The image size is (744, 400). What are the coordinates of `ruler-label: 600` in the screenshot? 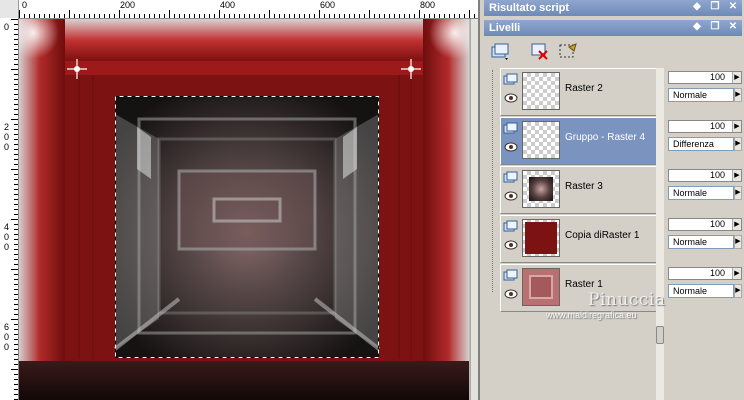 It's located at (6, 337).